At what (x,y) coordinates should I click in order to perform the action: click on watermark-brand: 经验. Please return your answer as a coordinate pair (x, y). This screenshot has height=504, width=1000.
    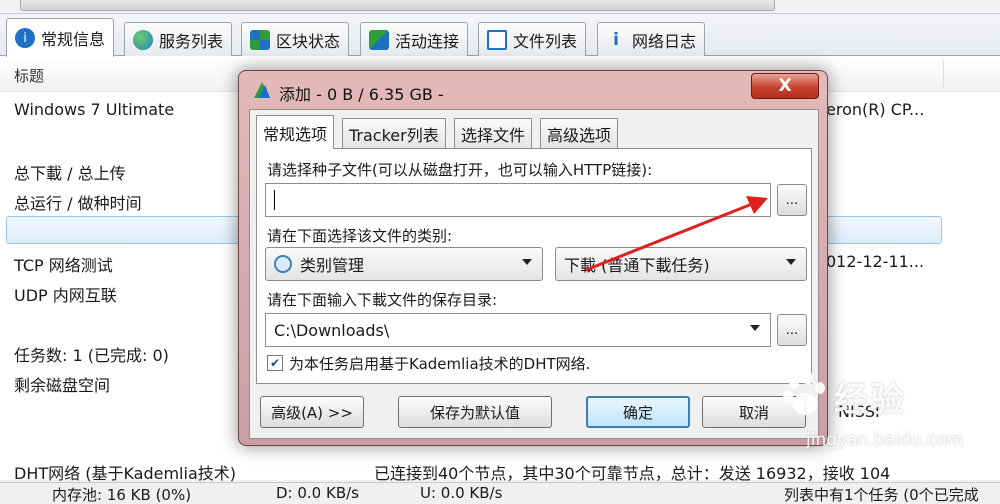
    Looking at the image, I should click on (870, 400).